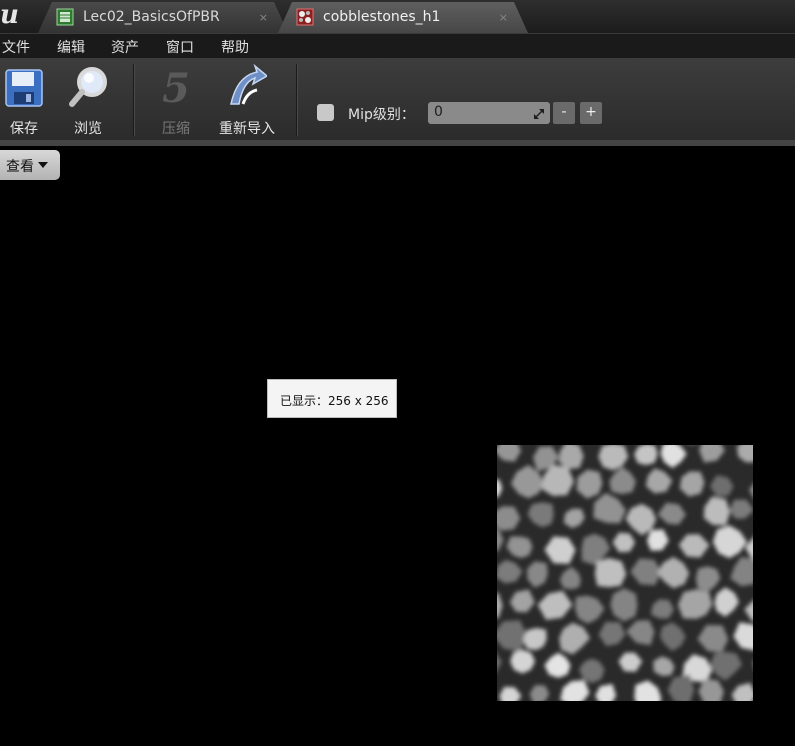 The image size is (795, 746). Describe the element at coordinates (591, 113) in the screenshot. I see `mip-increase-button: +` at that location.